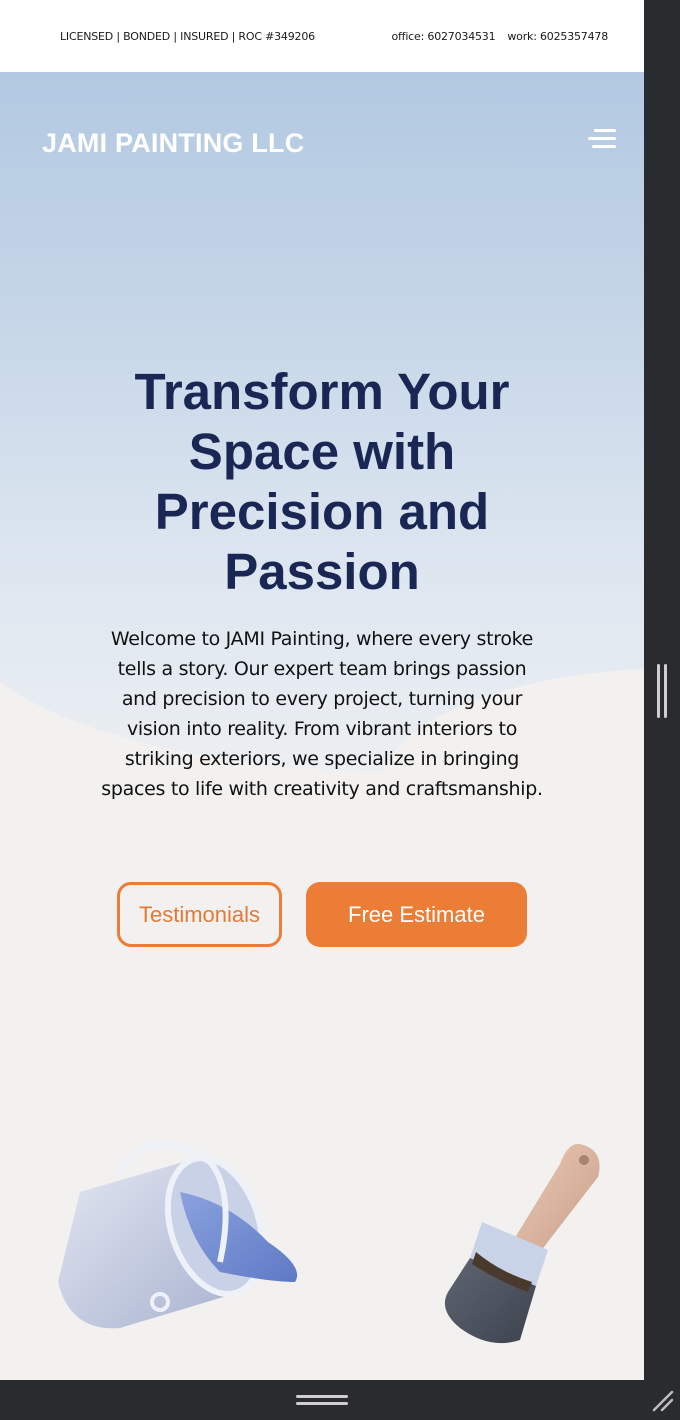 This screenshot has height=1420, width=680. I want to click on free-estimate-button: Free Estimate, so click(416, 914).